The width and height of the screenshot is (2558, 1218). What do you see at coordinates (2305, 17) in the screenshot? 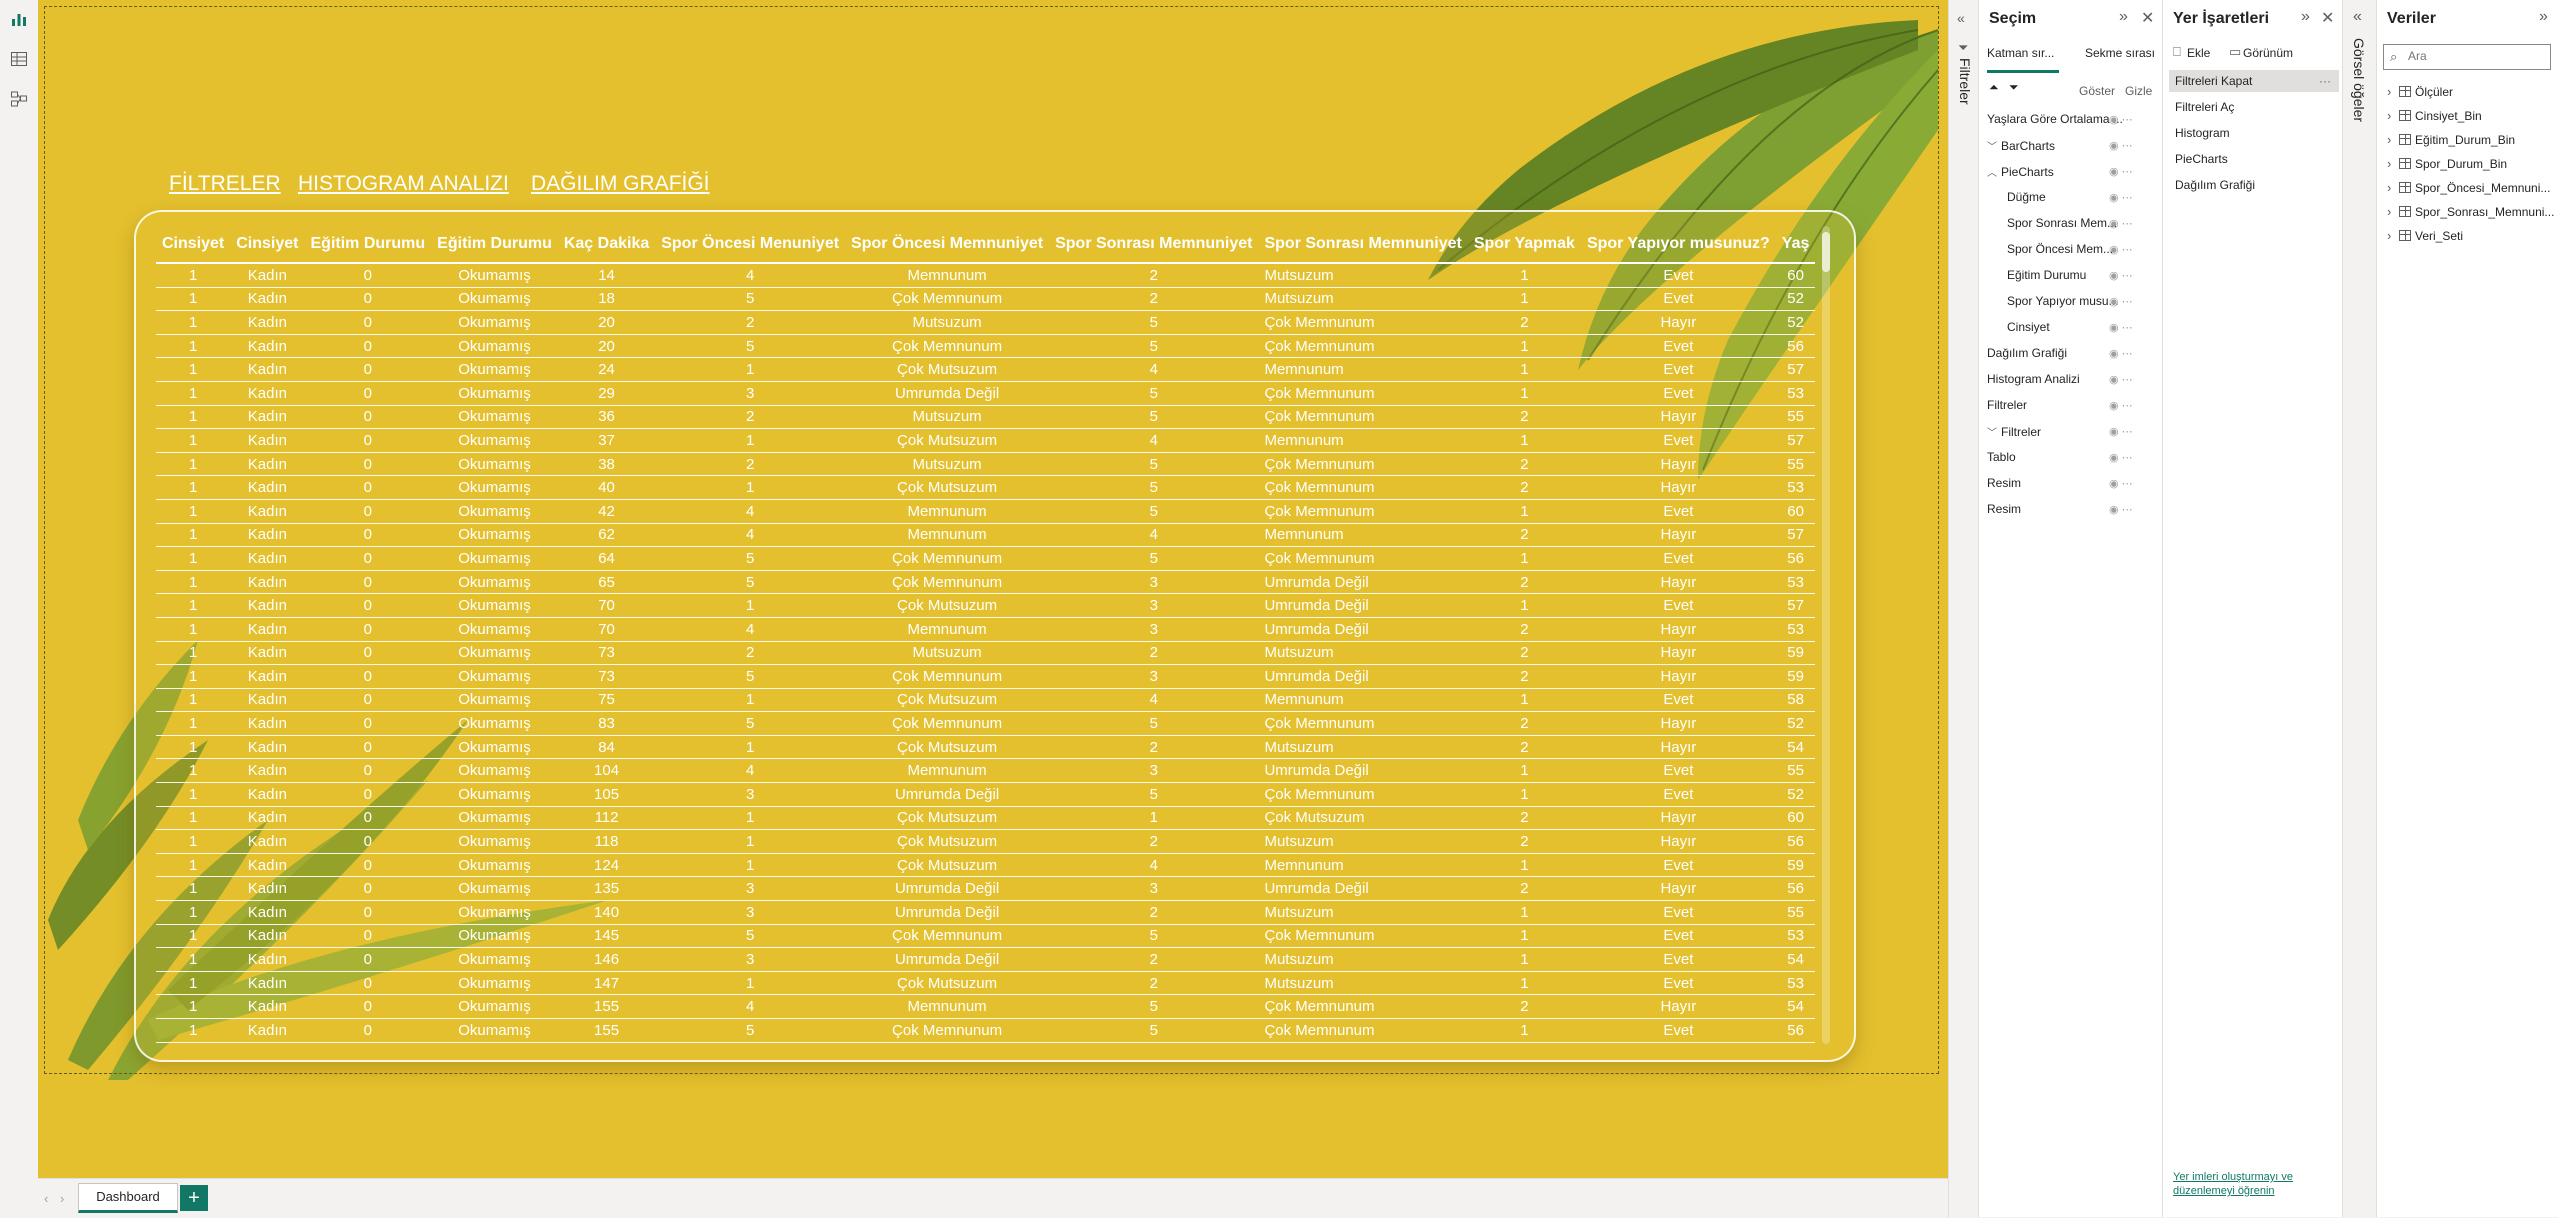
I see `collapse-bookmarks-icon: »` at bounding box center [2305, 17].